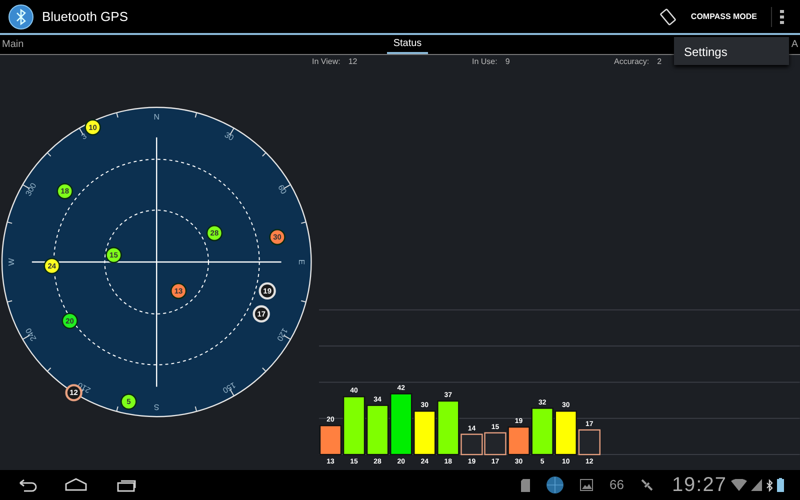 This screenshot has height=500, width=800. What do you see at coordinates (782, 17) in the screenshot?
I see `menu-icon` at bounding box center [782, 17].